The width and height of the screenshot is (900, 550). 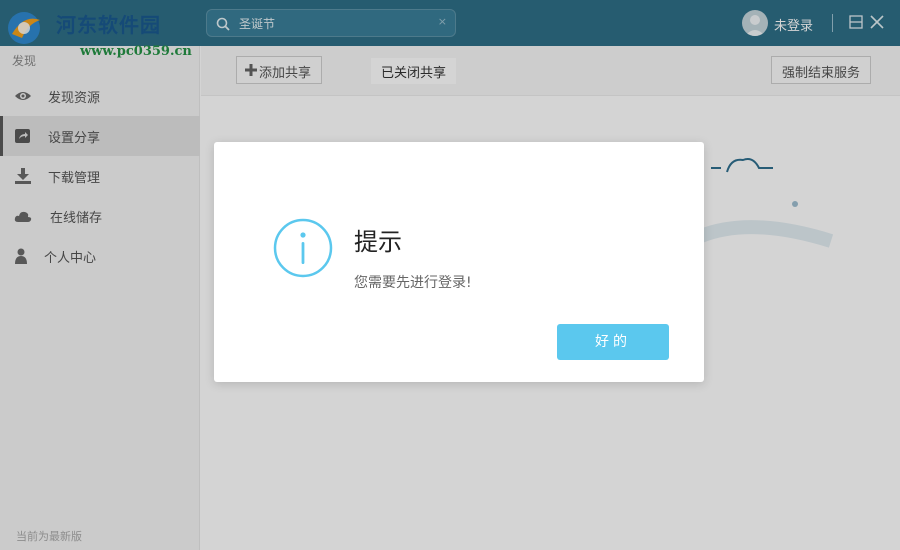 I want to click on info-icon, so click(x=303, y=248).